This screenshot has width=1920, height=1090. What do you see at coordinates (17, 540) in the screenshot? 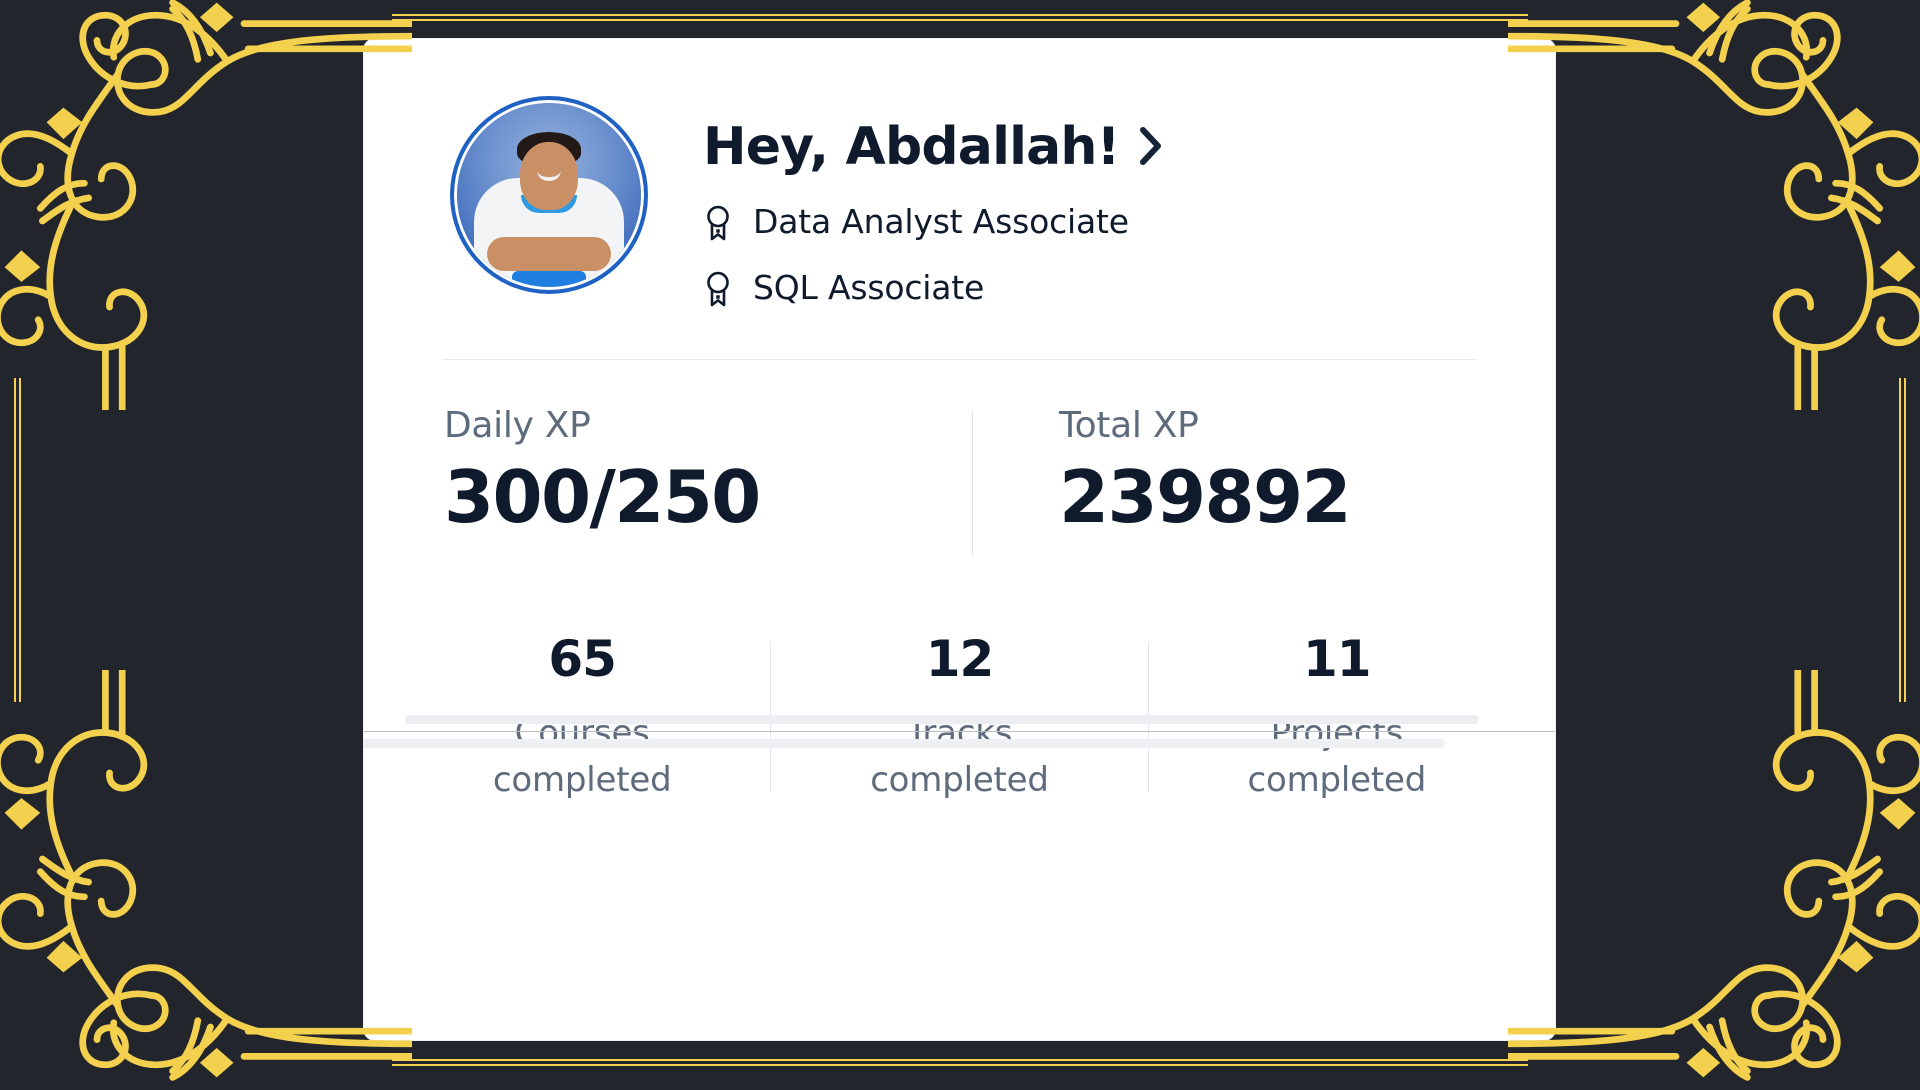
I see `frame-rule-left` at bounding box center [17, 540].